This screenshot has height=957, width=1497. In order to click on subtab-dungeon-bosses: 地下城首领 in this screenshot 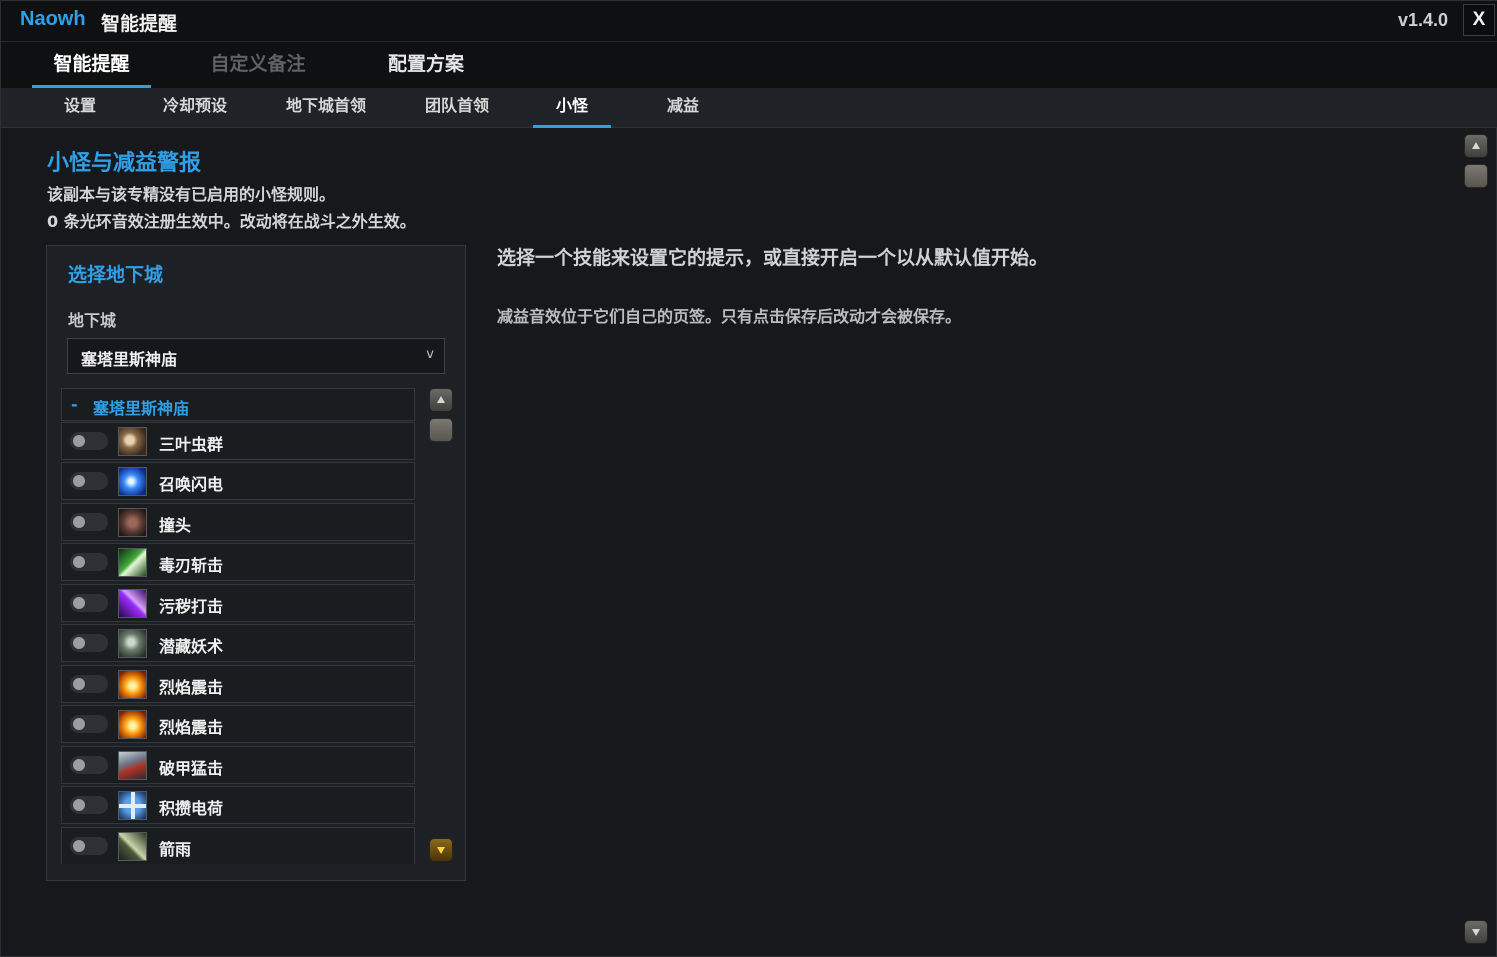, I will do `click(326, 108)`.